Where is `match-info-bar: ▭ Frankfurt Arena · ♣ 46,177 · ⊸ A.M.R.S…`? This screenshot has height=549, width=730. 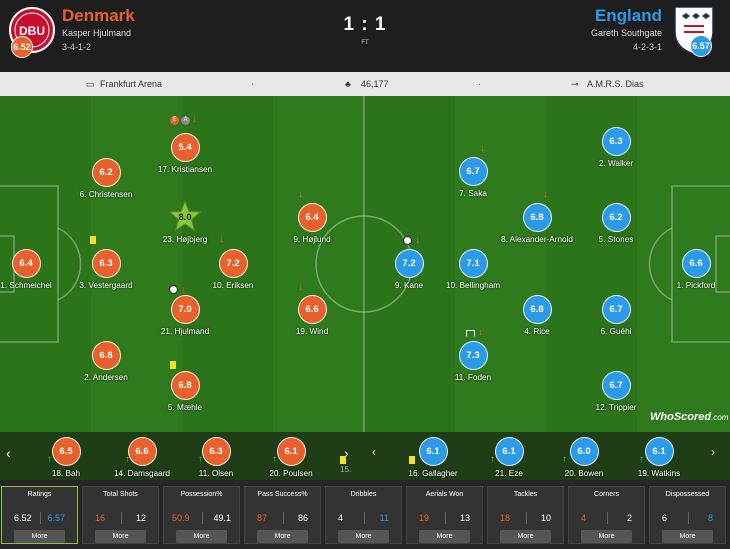 match-info-bar: ▭ Frankfurt Arena · ♣ 46,177 · ⊸ A.M.R.S… is located at coordinates (365, 84).